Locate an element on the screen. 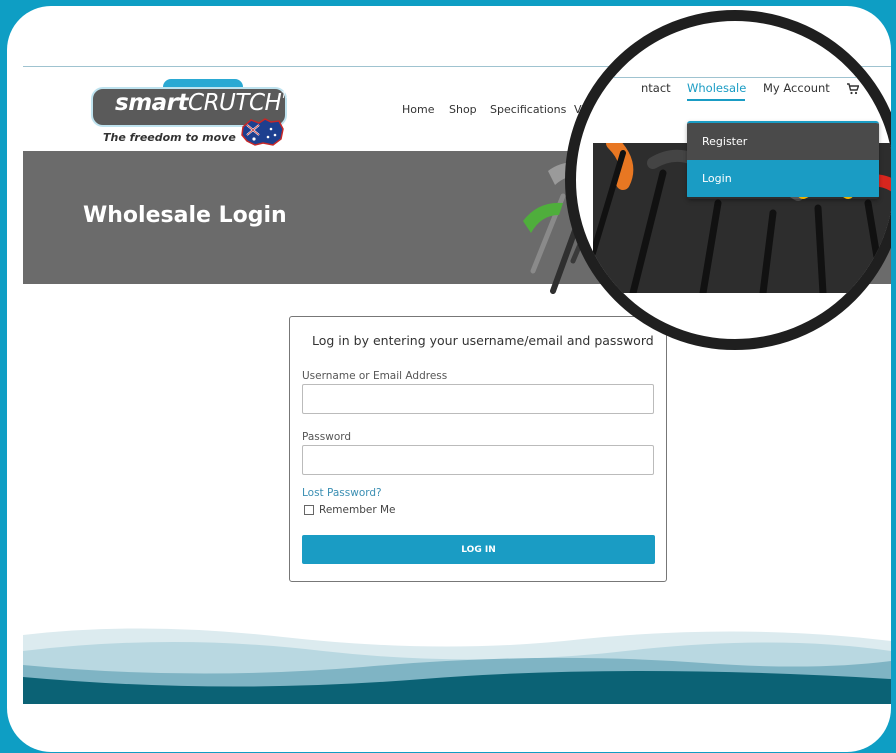 The height and width of the screenshot is (753, 896). magnified-divider is located at coordinates (733, 77).